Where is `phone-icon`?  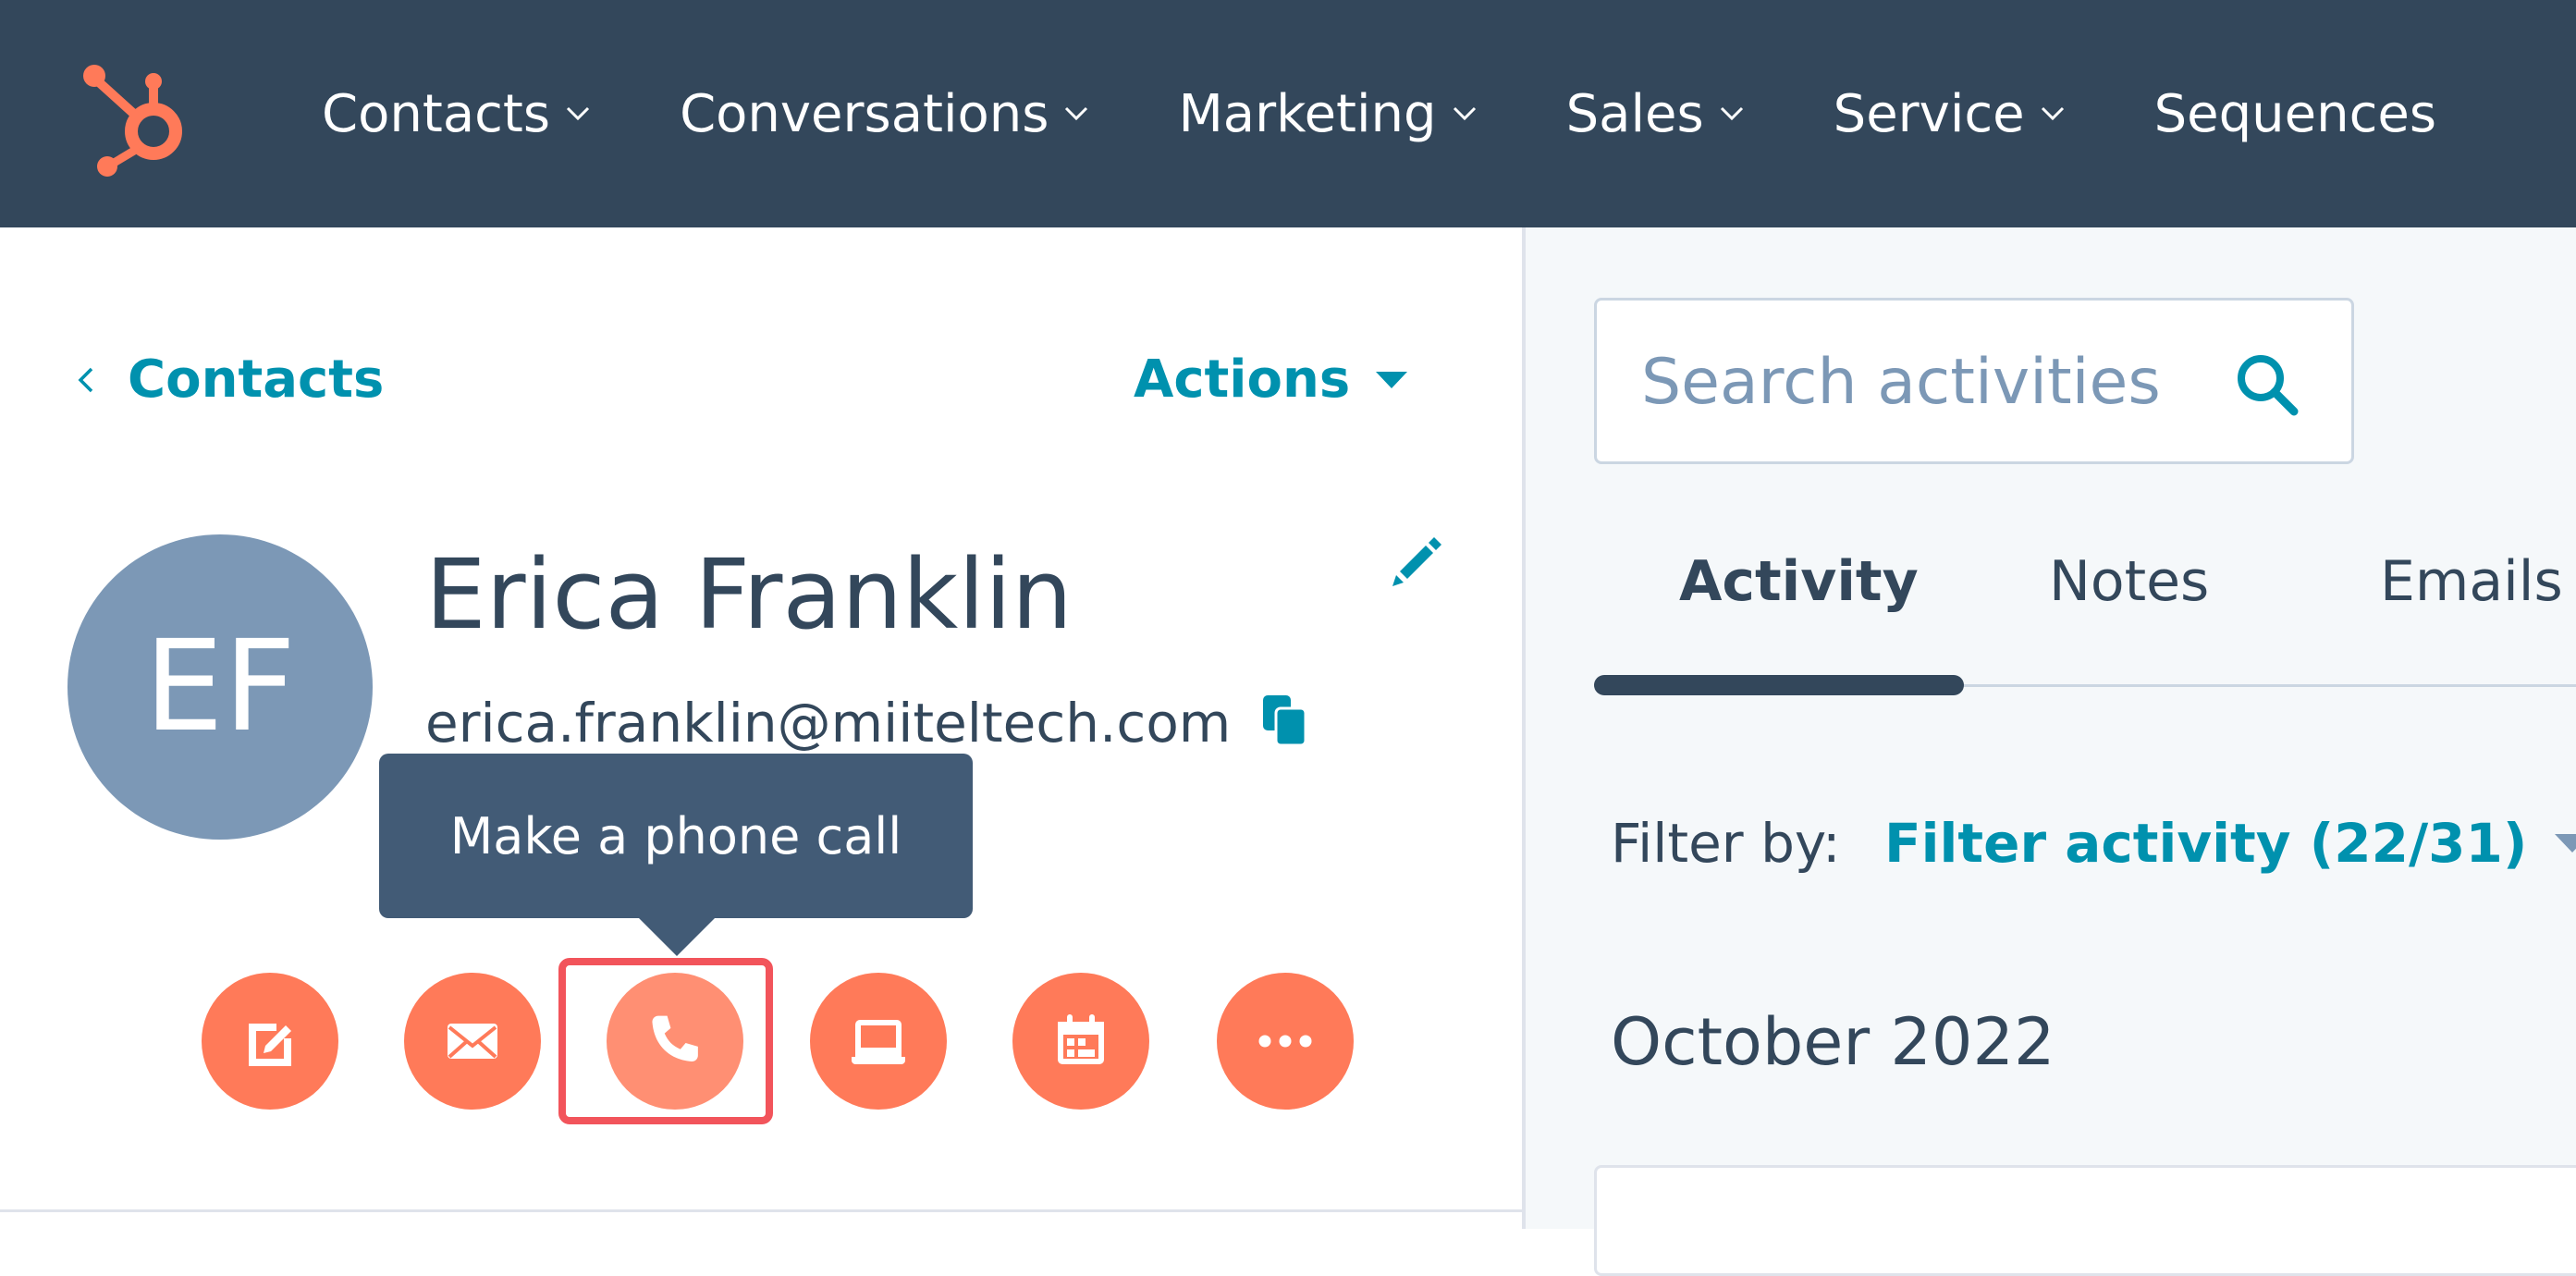
phone-icon is located at coordinates (675, 1038).